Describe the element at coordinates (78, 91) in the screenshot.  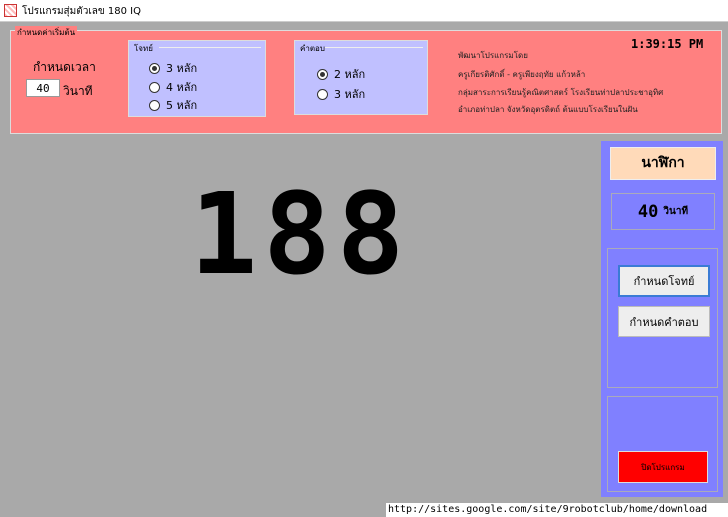
I see `seconds-label: วินาที` at that location.